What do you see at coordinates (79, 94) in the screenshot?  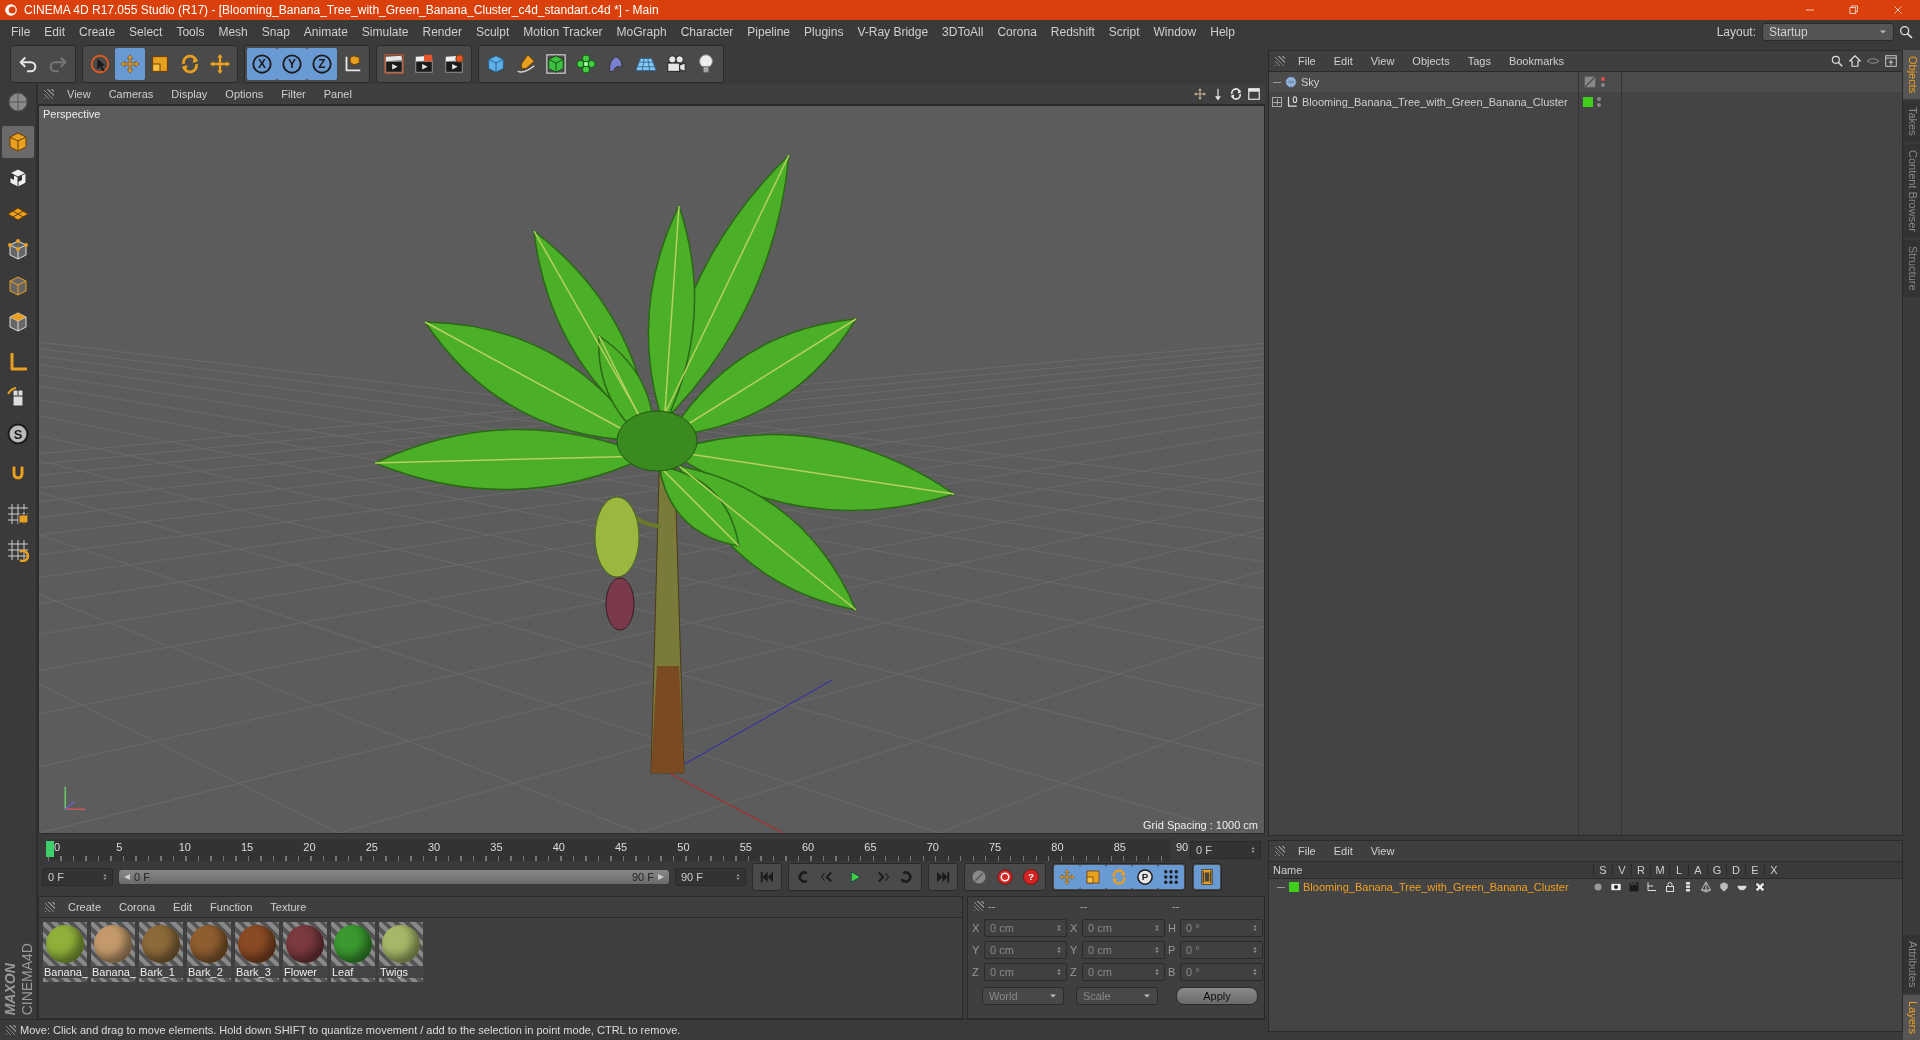 I see `viewport-menu-item: View` at bounding box center [79, 94].